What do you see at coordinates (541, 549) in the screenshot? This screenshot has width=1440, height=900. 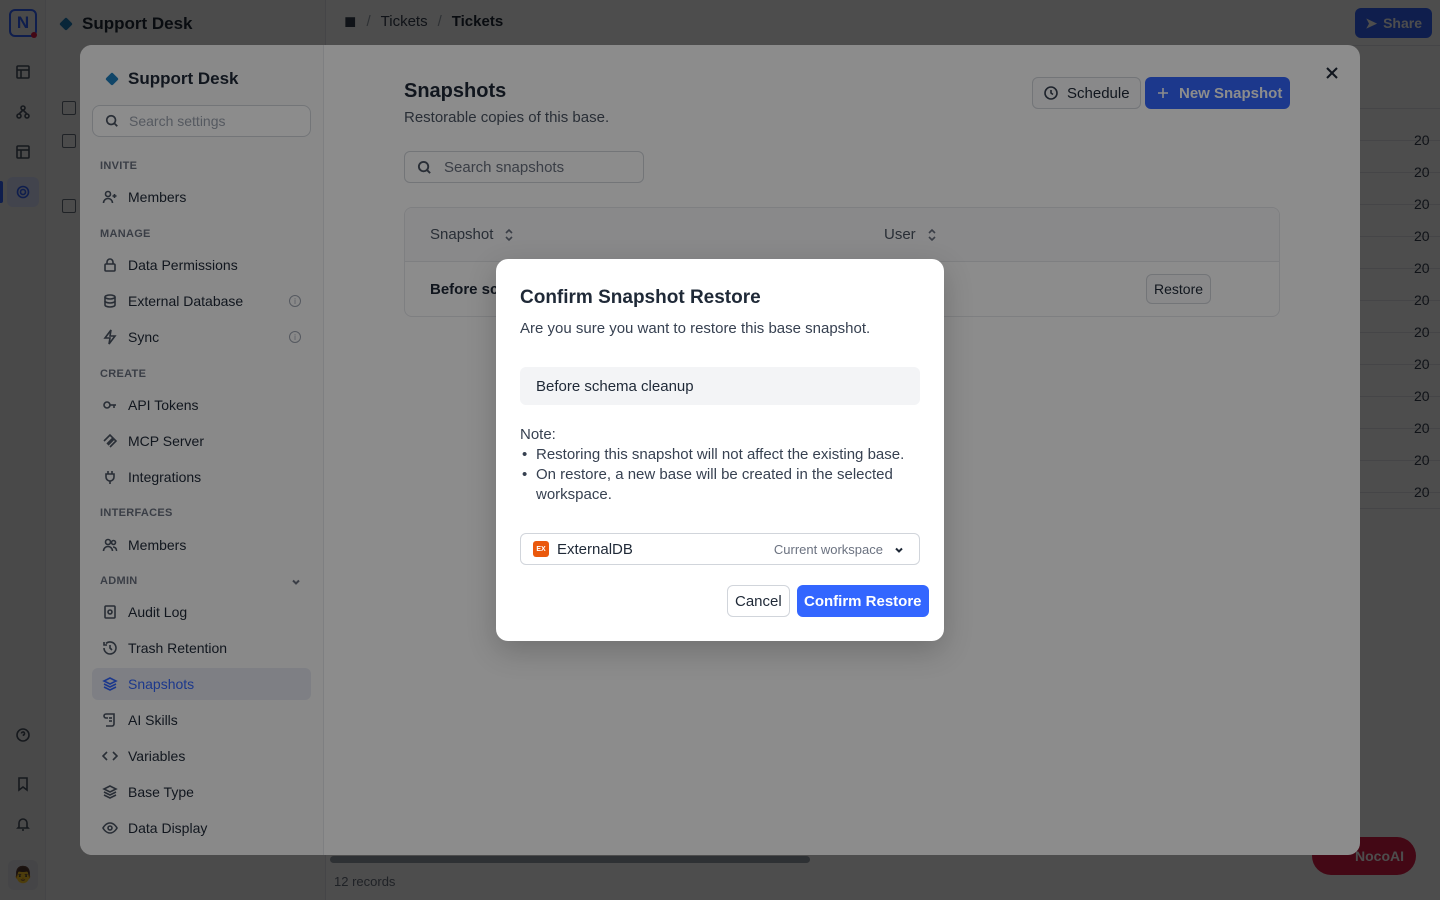 I see `workspace-badge-icon: EX` at bounding box center [541, 549].